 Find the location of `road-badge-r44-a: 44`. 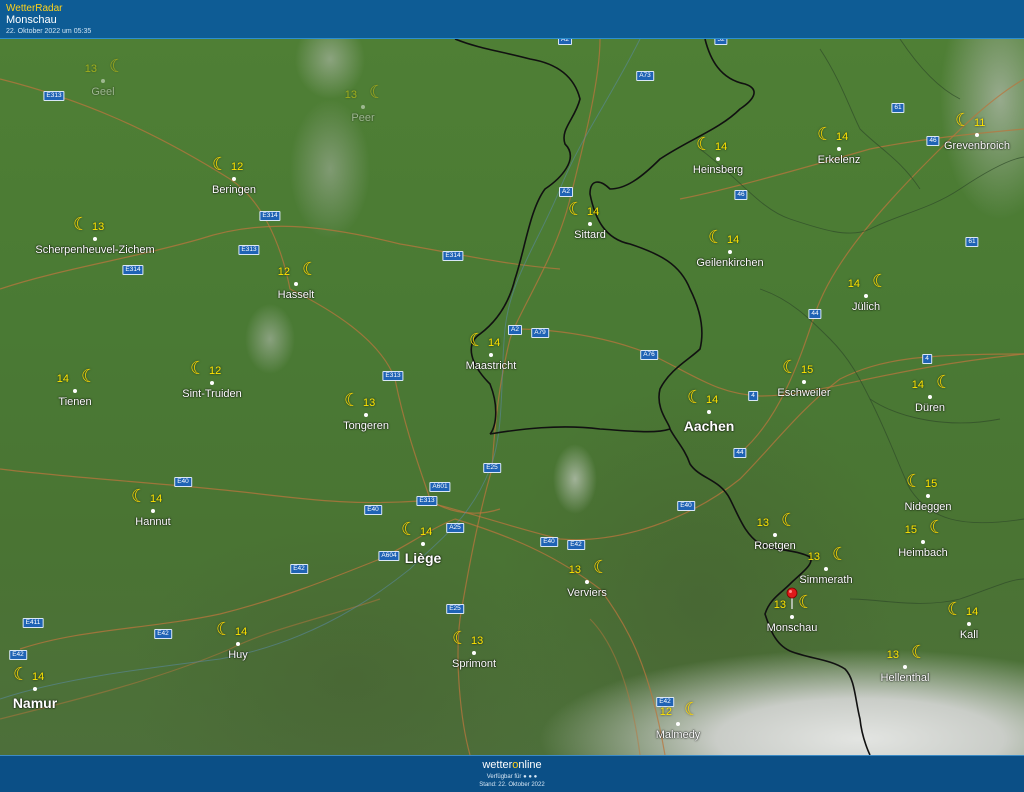

road-badge-r44-a: 44 is located at coordinates (815, 314).